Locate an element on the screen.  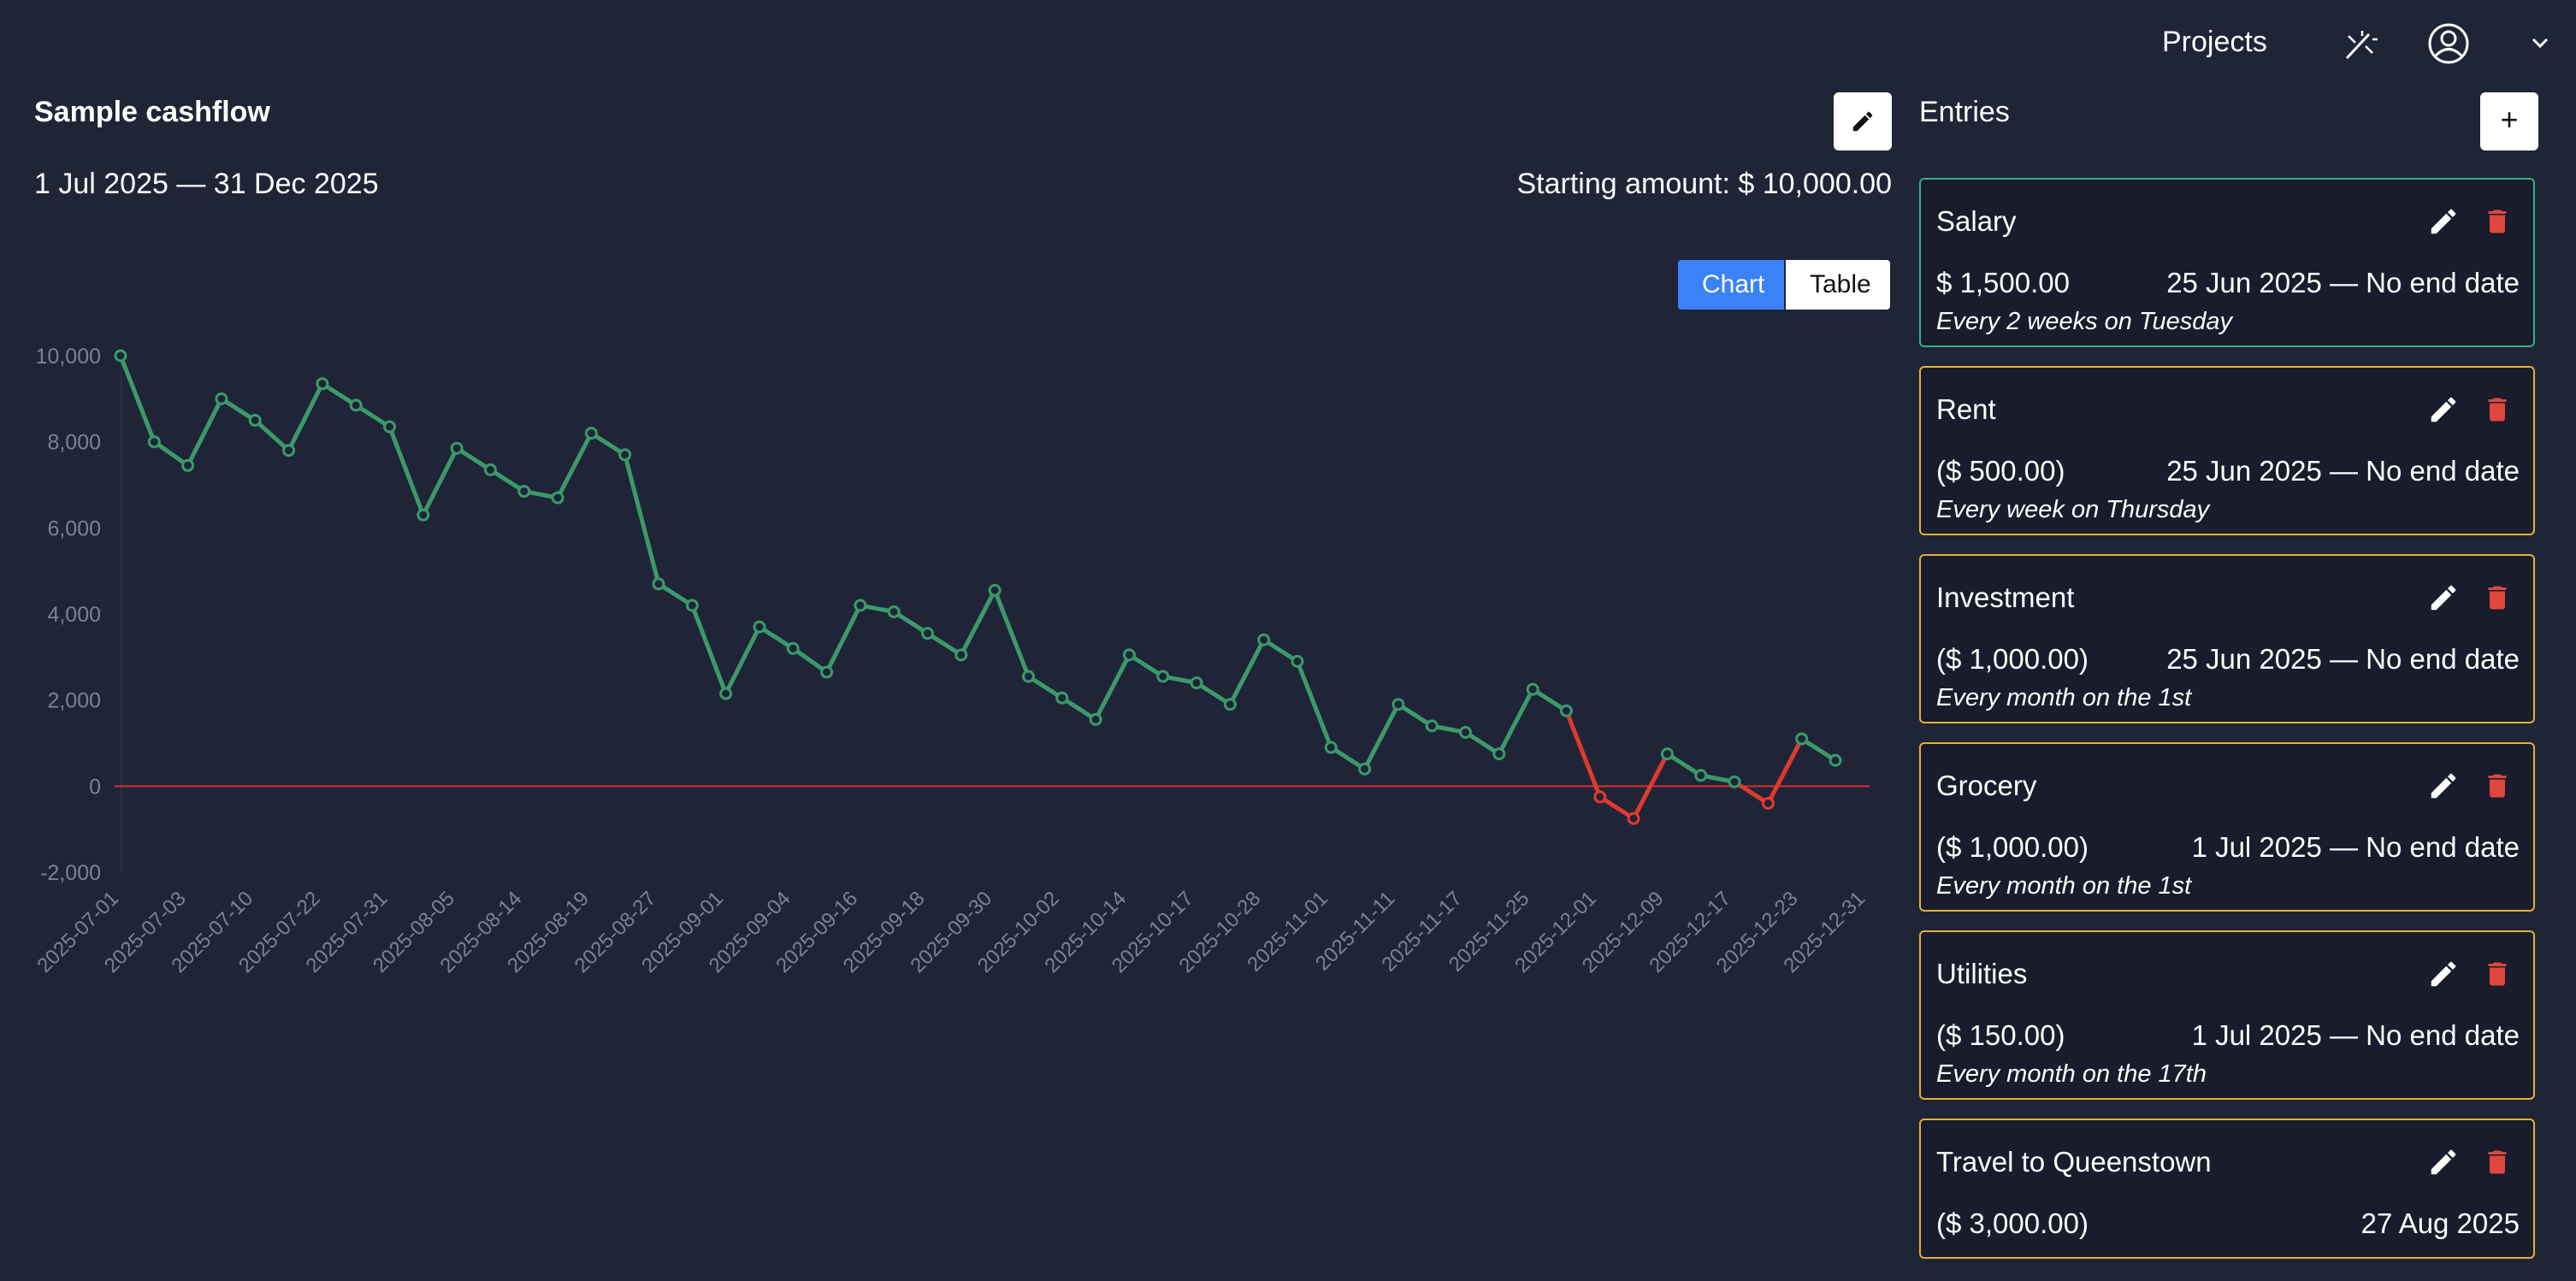
y-tick-label: 4,000 is located at coordinates (74, 615).